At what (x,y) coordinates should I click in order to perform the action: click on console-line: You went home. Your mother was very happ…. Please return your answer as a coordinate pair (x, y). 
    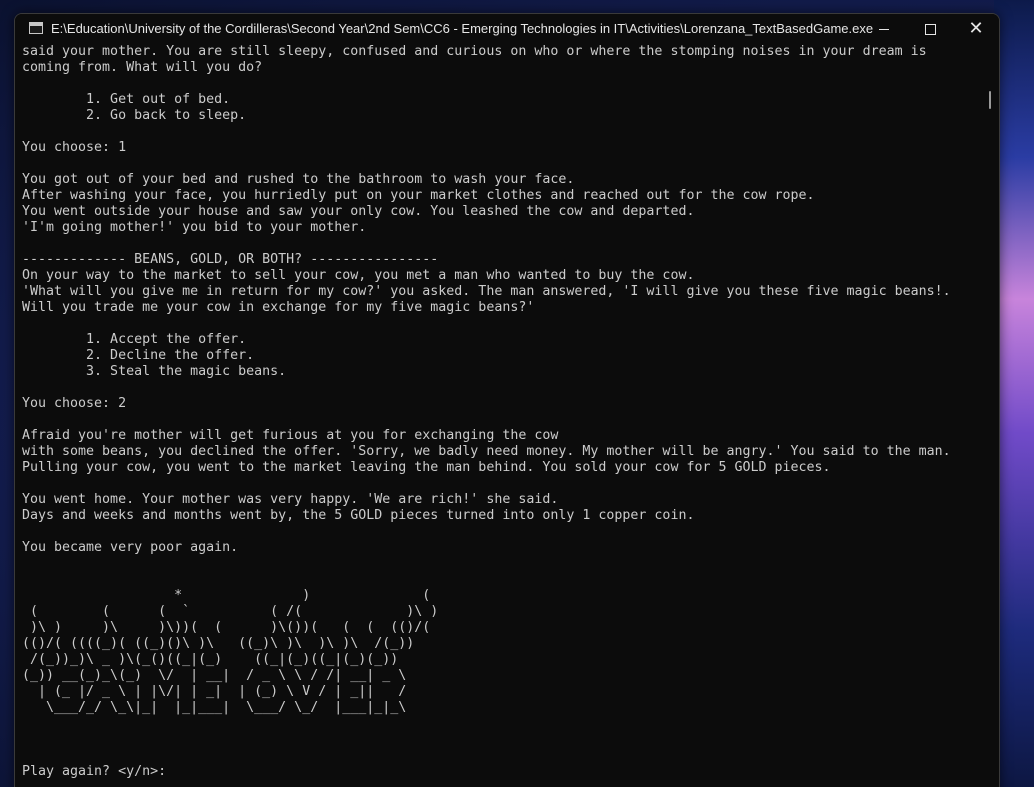
    Looking at the image, I should click on (290, 499).